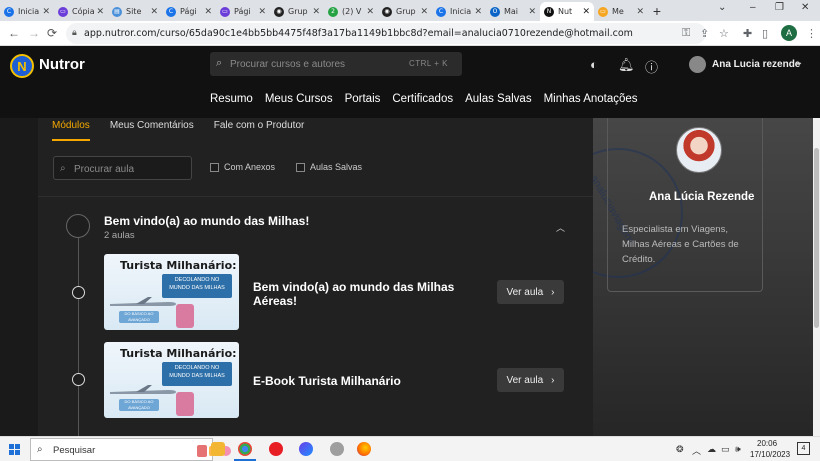 This screenshot has height=461, width=820. Describe the element at coordinates (422, 99) in the screenshot. I see `nav-item-certificados: Certificados` at that location.